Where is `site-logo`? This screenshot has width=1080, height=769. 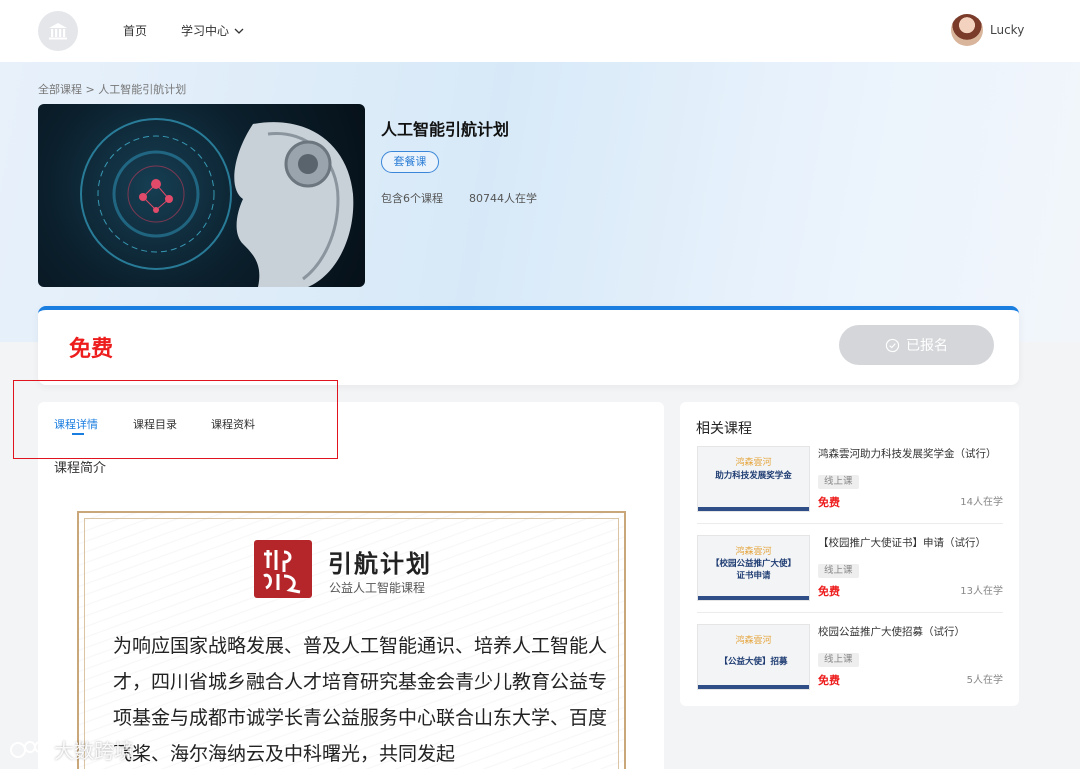 site-logo is located at coordinates (58, 31).